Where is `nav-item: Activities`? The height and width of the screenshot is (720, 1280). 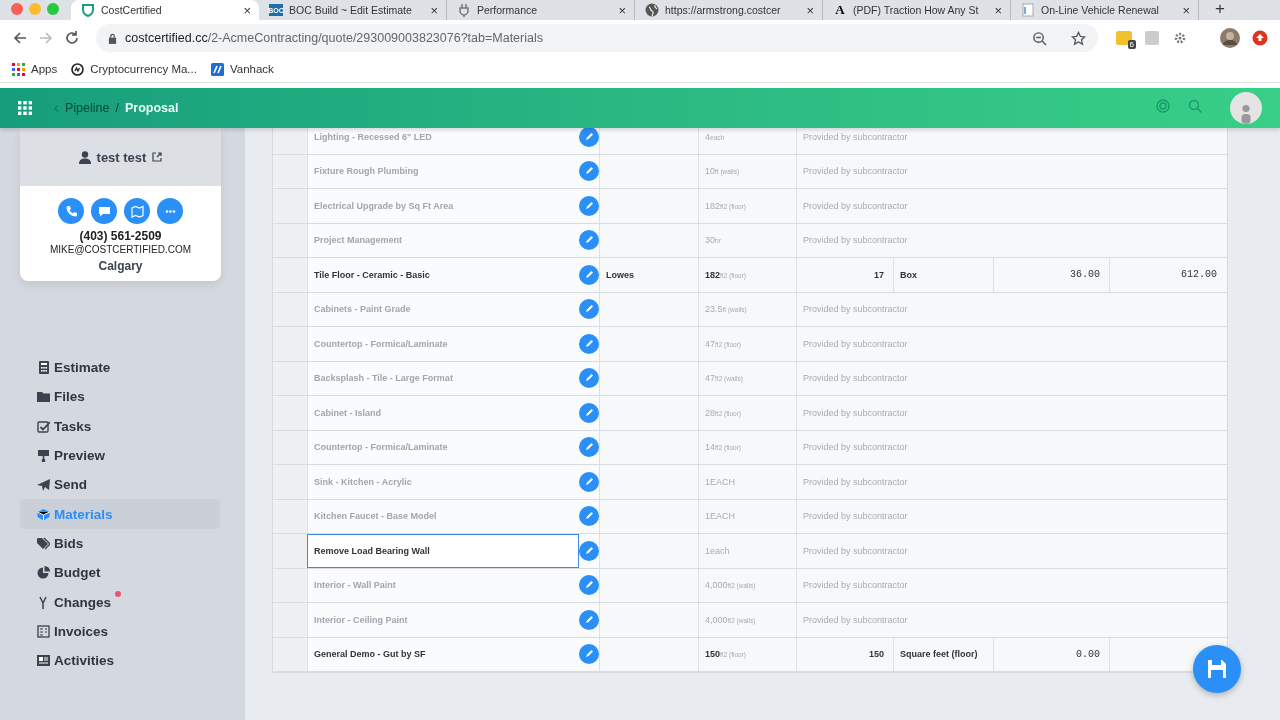
nav-item: Activities is located at coordinates (120, 660).